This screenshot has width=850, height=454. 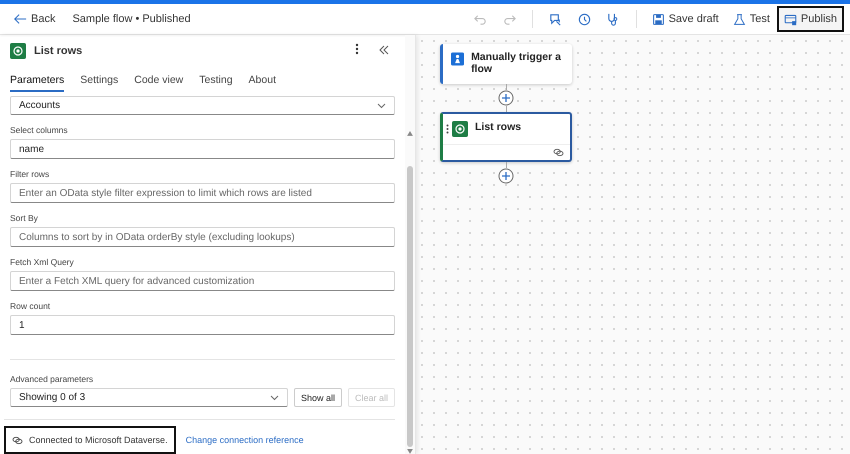 What do you see at coordinates (202, 149) in the screenshot?
I see `input-field: name` at bounding box center [202, 149].